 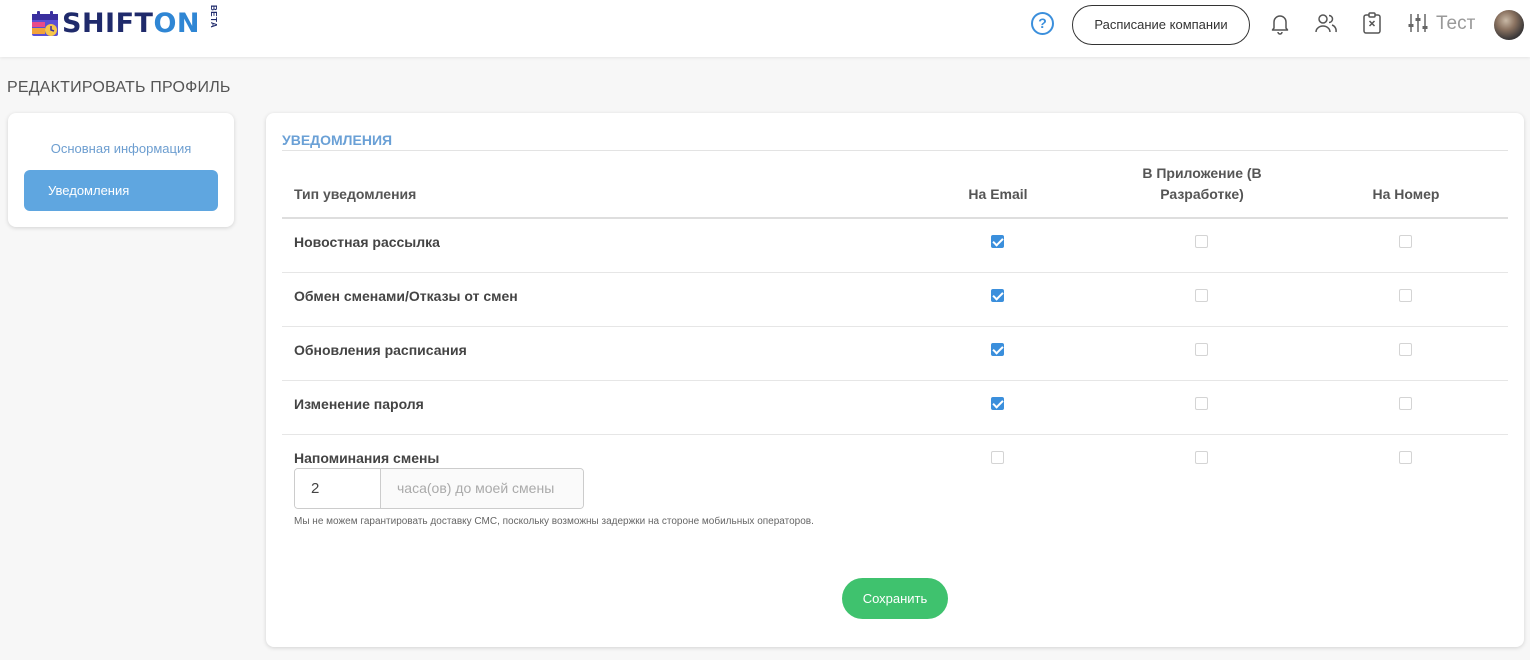 I want to click on user-name: Тест, so click(x=1455, y=24).